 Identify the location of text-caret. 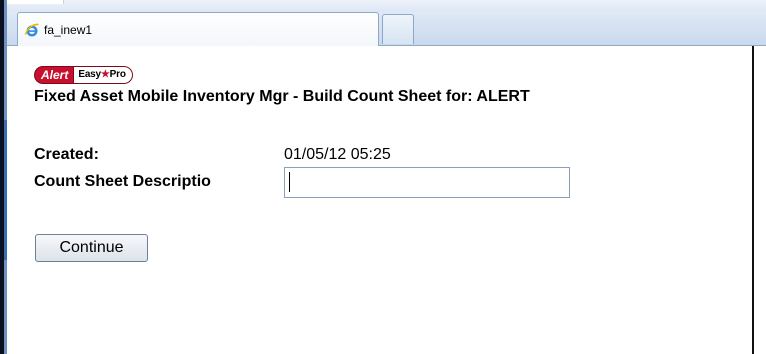
(289, 182).